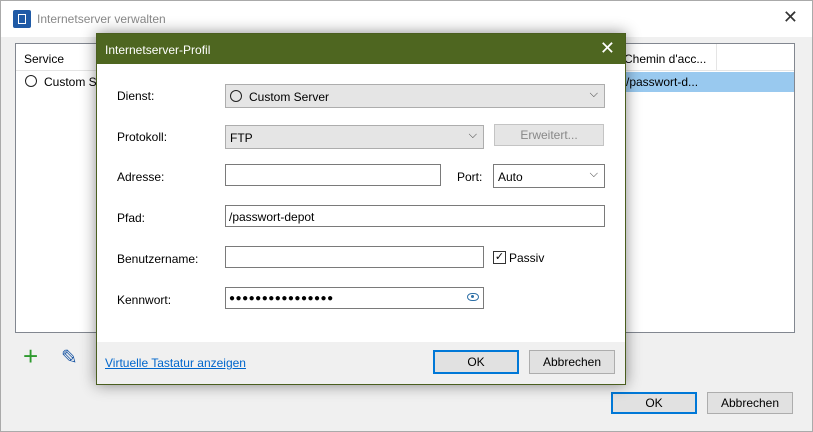 The height and width of the screenshot is (432, 813). I want to click on adresse-input, so click(333, 175).